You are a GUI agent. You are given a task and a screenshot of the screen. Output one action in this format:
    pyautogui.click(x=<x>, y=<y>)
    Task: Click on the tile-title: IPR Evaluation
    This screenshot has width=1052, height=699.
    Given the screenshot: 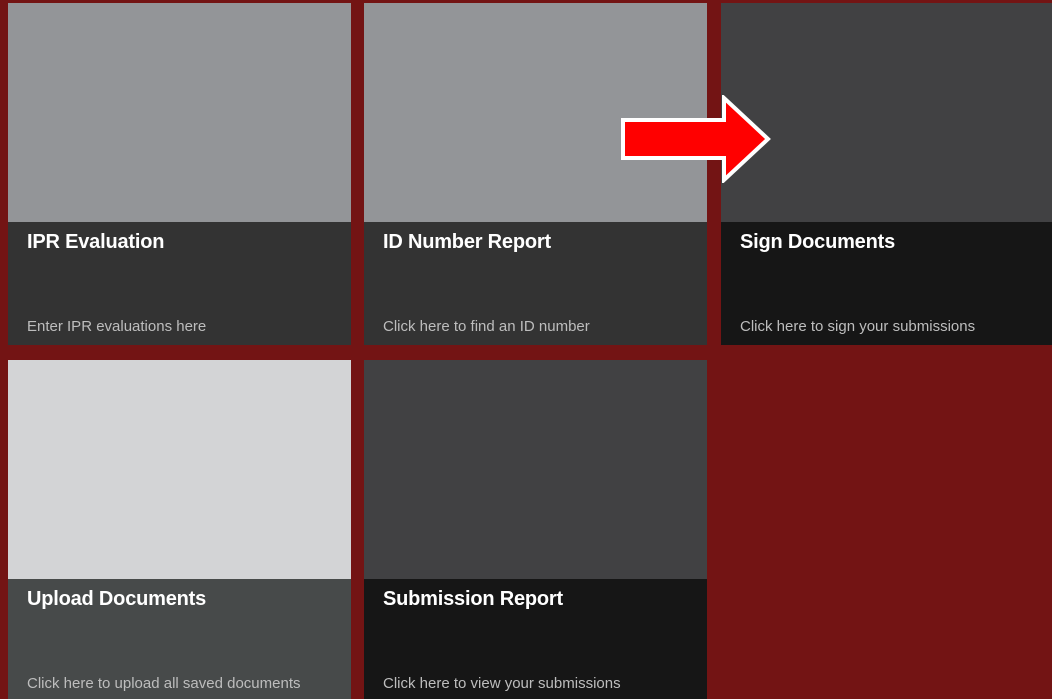 What is the action you would take?
    pyautogui.click(x=96, y=242)
    